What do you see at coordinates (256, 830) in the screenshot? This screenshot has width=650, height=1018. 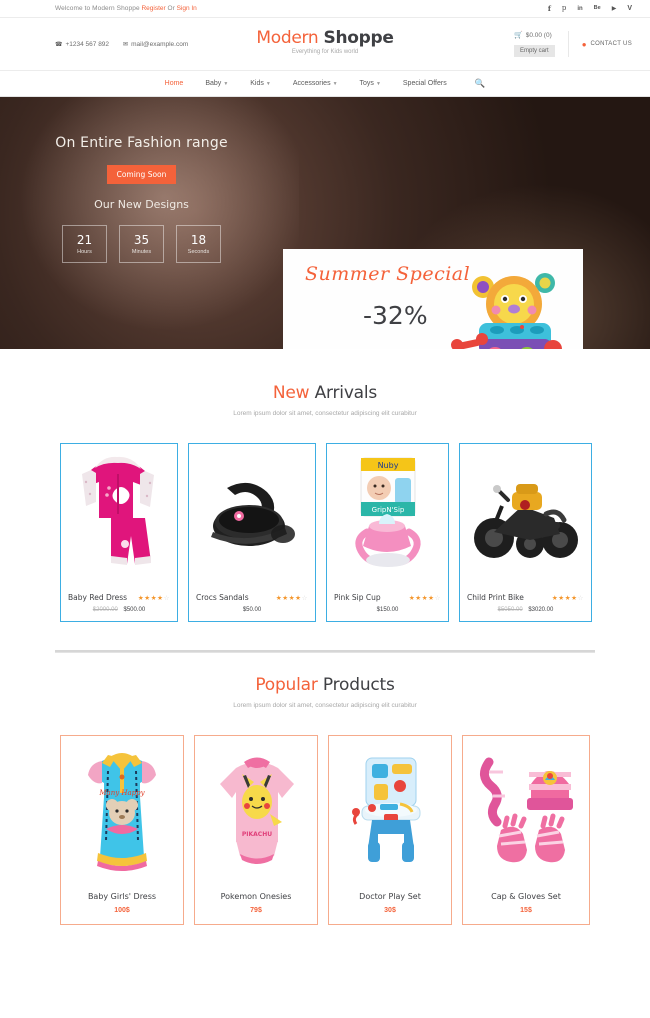 I see `product-card: PIKACHU Pokemon Onesies 79$` at bounding box center [256, 830].